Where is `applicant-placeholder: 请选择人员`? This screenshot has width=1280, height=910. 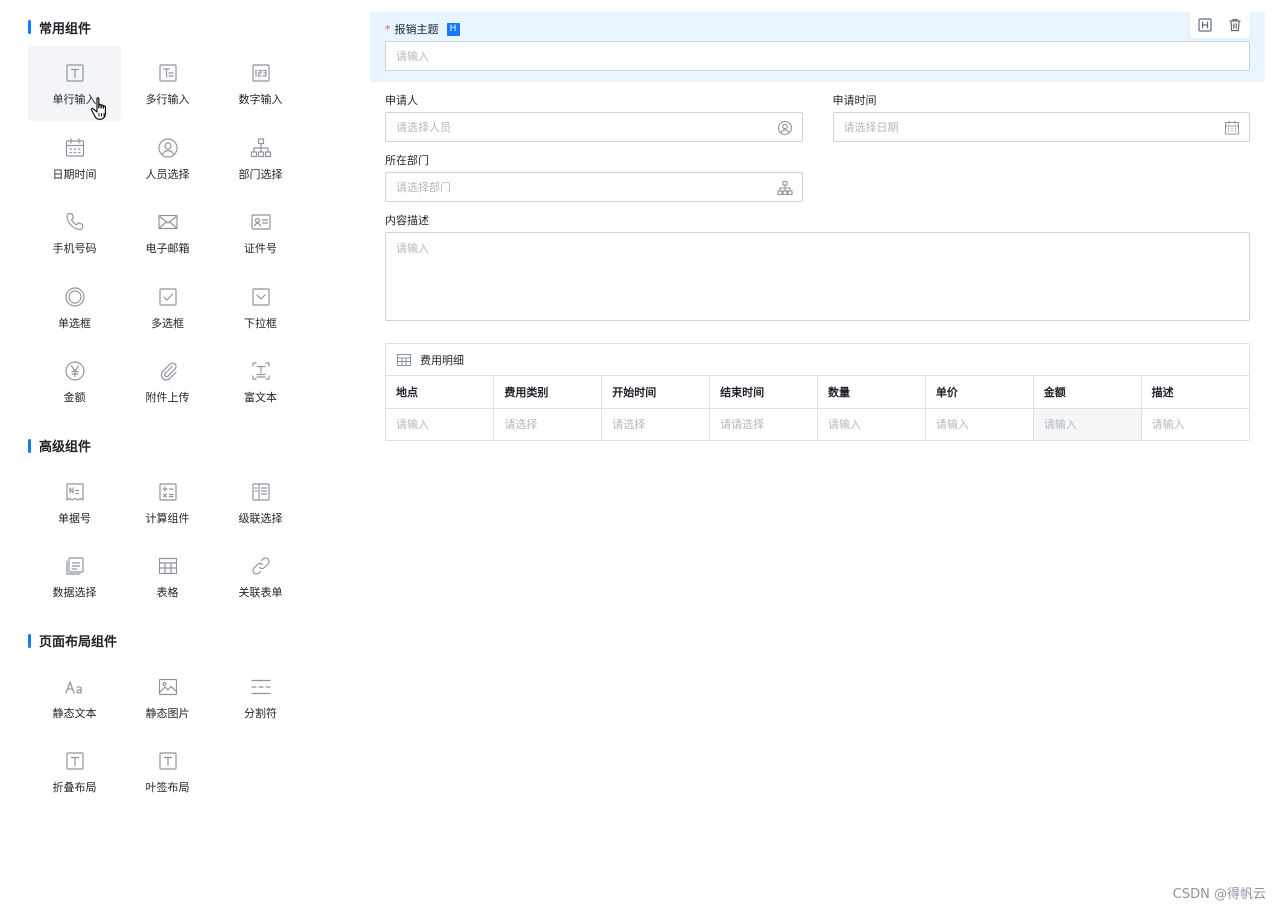
applicant-placeholder: 请选择人员 is located at coordinates (423, 127).